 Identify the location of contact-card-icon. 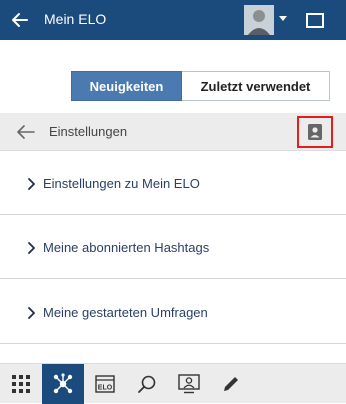
(315, 132).